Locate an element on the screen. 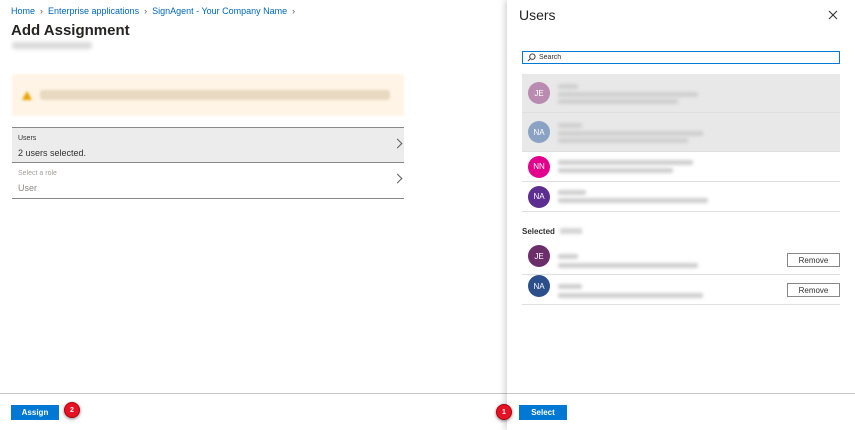 This screenshot has height=430, width=855. users-selector-row: Users 2 users selected. is located at coordinates (208, 145).